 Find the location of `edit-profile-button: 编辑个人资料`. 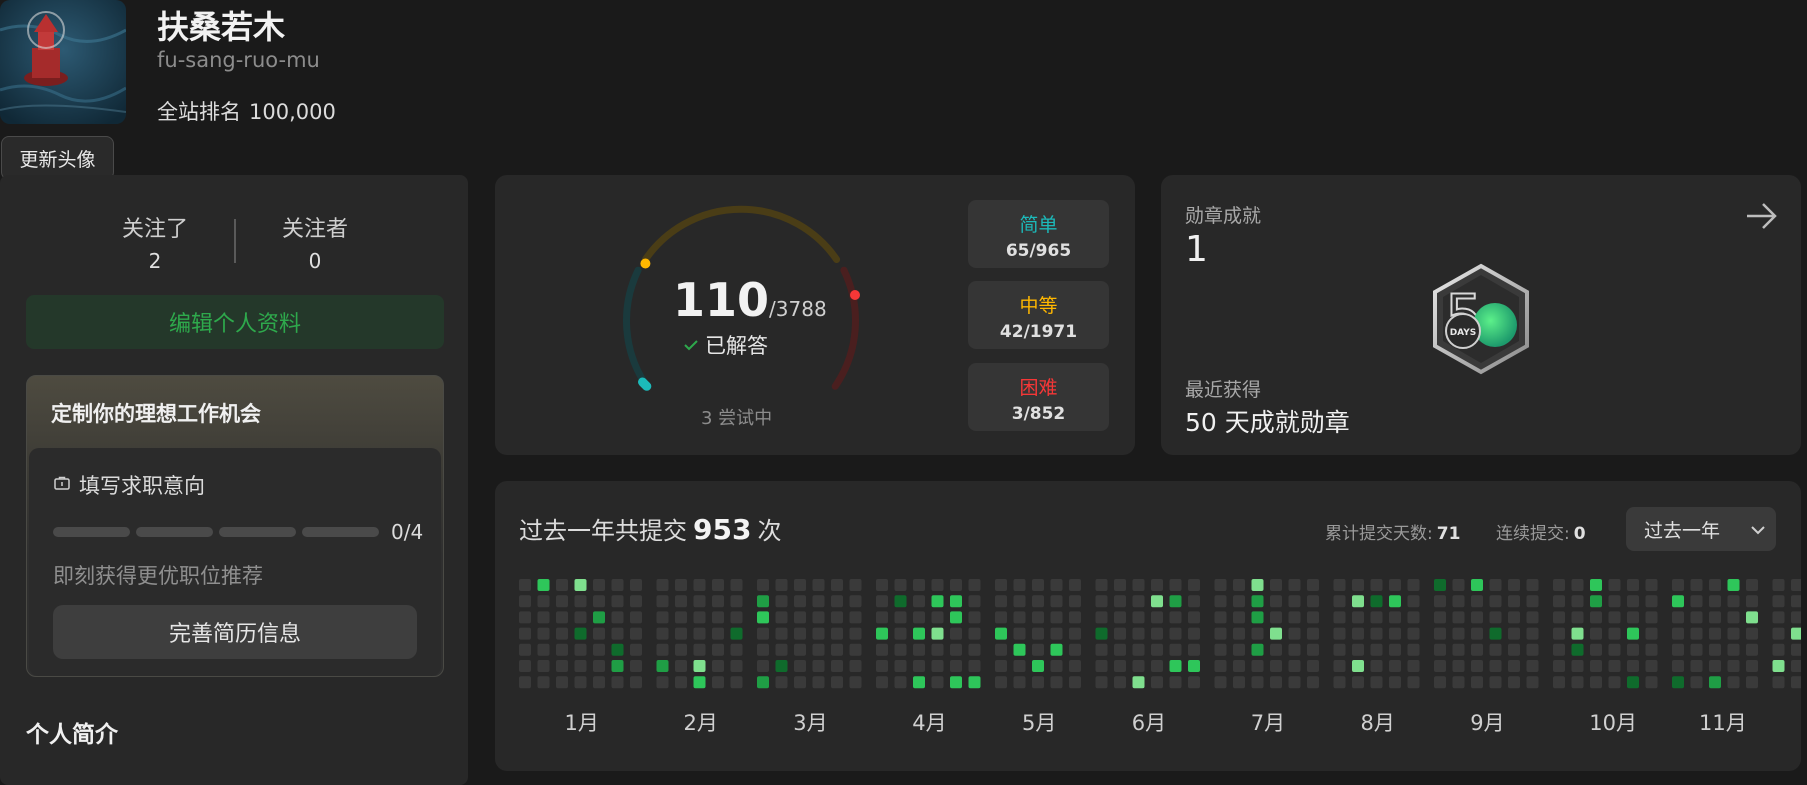

edit-profile-button: 编辑个人资料 is located at coordinates (235, 322).